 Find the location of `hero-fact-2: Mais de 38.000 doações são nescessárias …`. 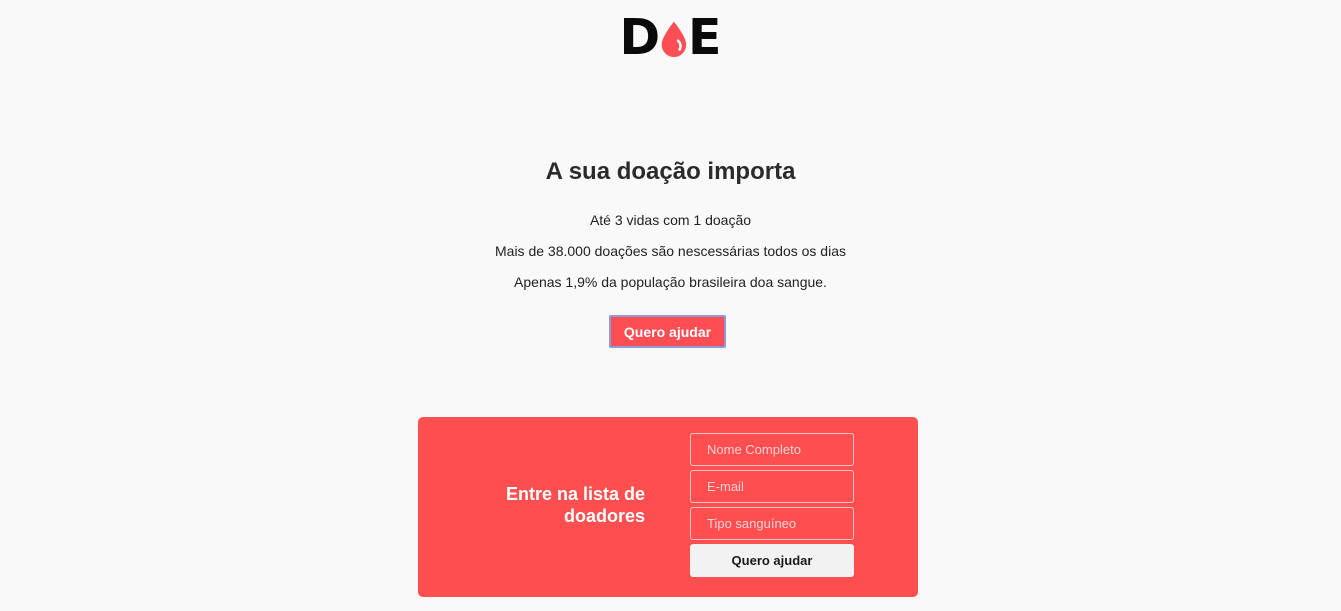

hero-fact-2: Mais de 38.000 doações são nescessárias … is located at coordinates (670, 251).